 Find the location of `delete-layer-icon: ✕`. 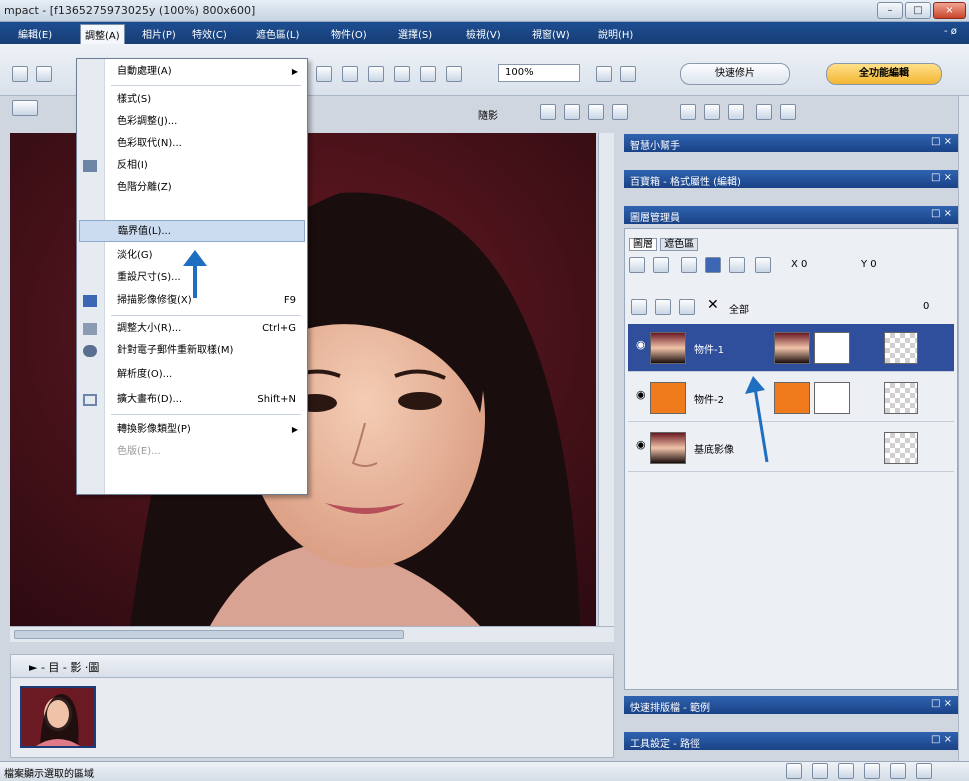

delete-layer-icon: ✕ is located at coordinates (713, 305).